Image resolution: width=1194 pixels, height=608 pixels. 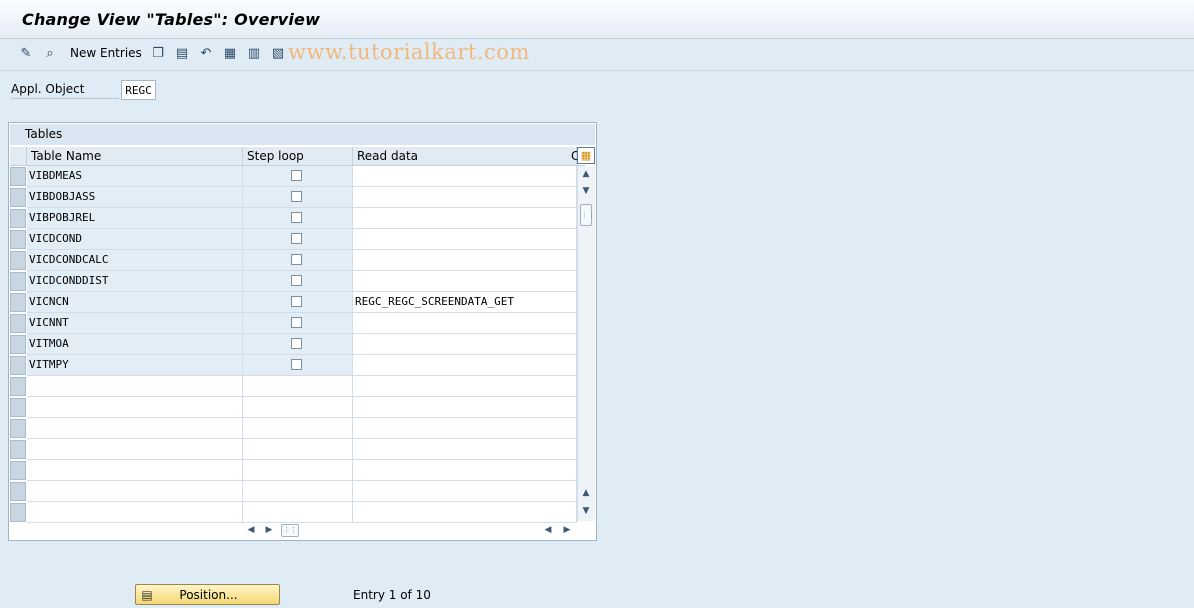 I want to click on horizontal-scroll-thumb: ⋮⋮, so click(x=290, y=530).